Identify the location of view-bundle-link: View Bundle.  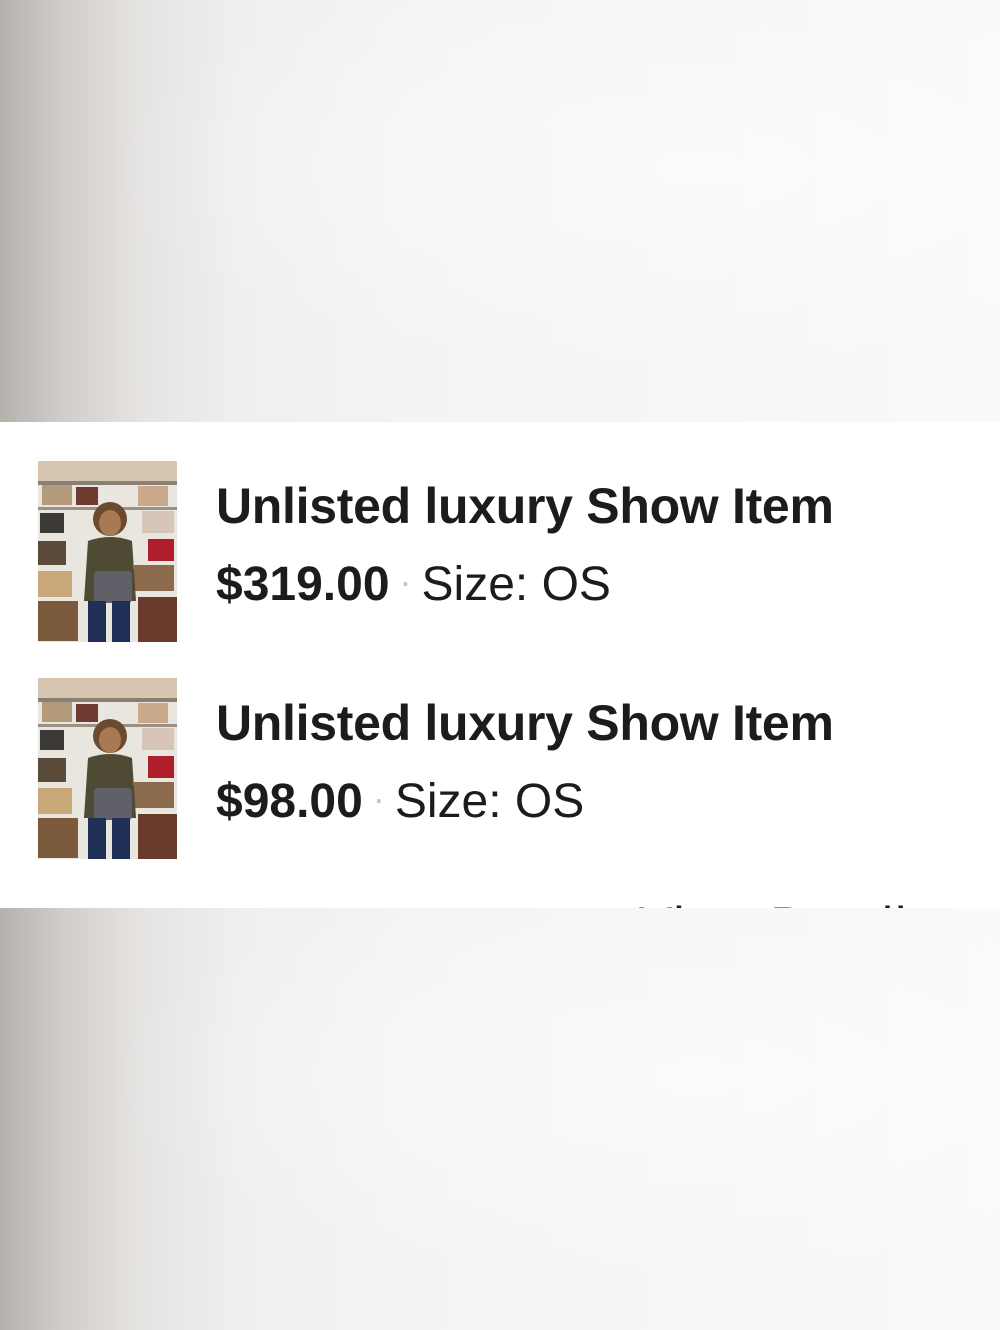
(788, 902).